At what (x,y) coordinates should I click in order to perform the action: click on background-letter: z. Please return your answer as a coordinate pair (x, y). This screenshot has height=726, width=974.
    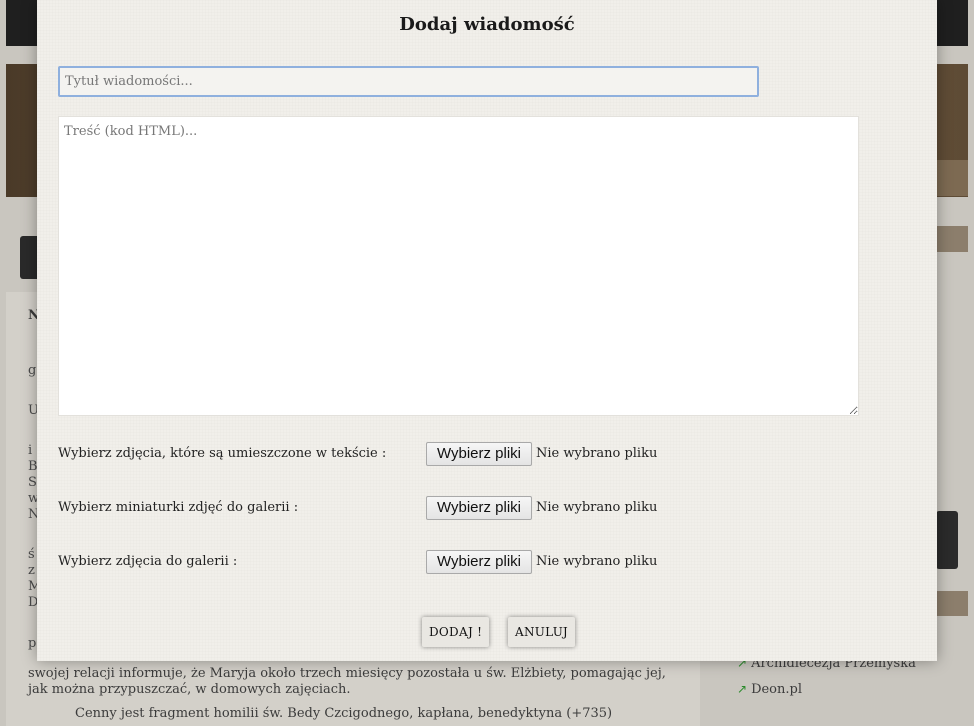
    Looking at the image, I should click on (31, 570).